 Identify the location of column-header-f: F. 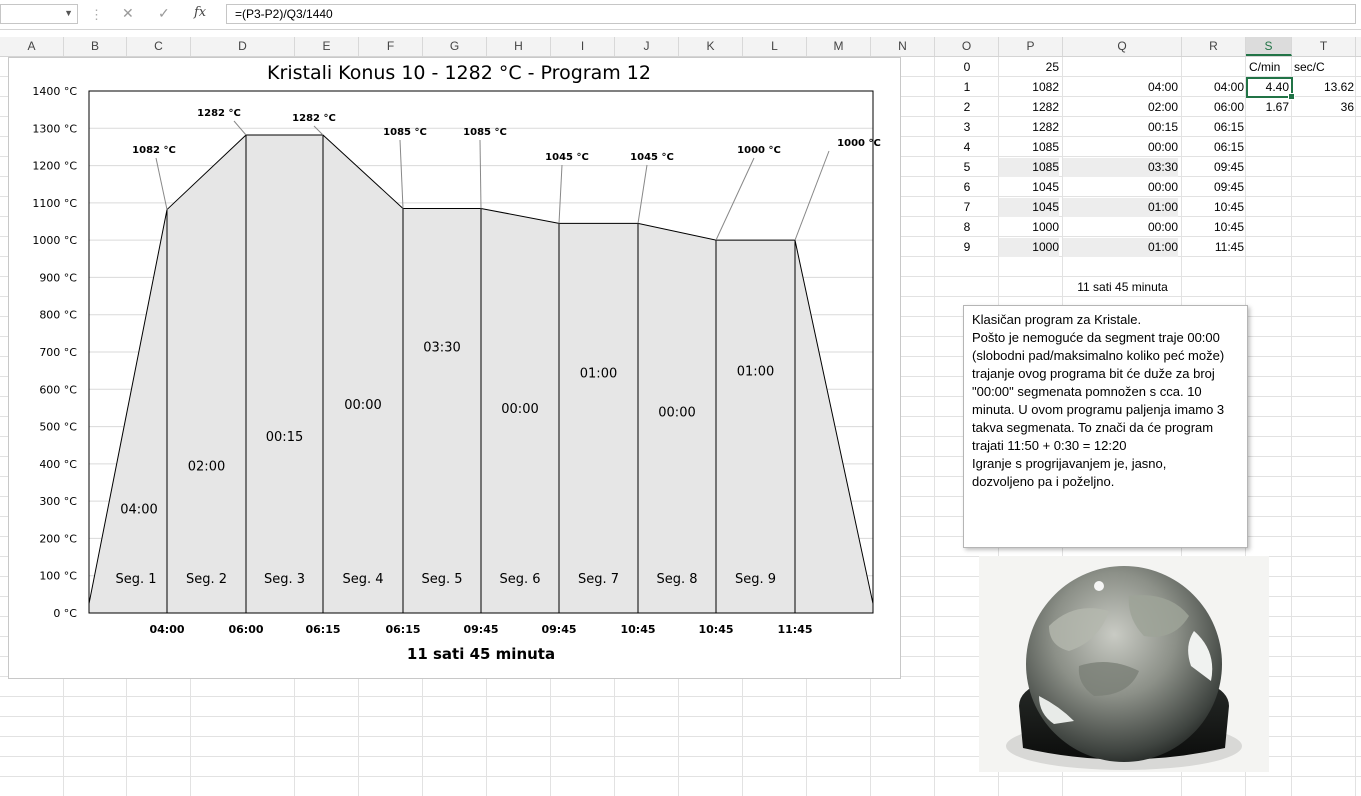
(391, 46).